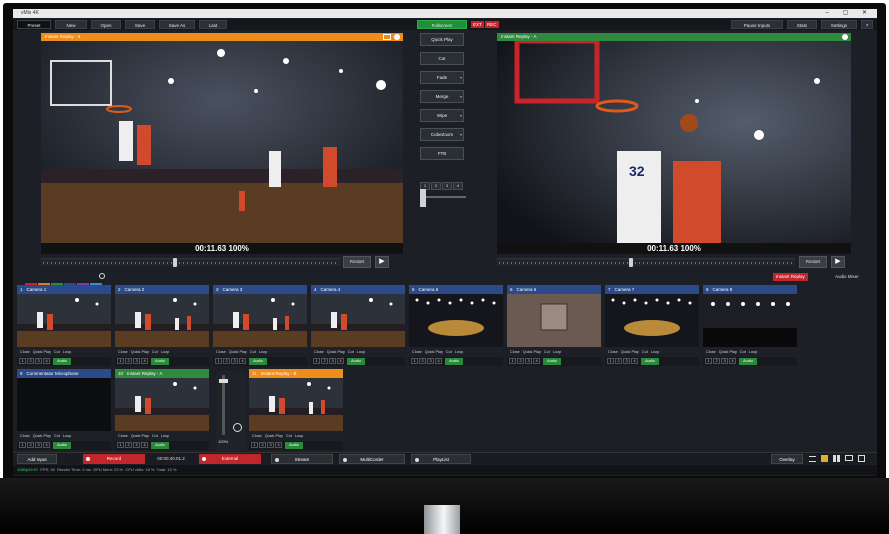 The height and width of the screenshot is (534, 889). I want to click on input-tile: 7 Camera 7 Close Quick Play Cut Loop 1 2 3 4 Audio, so click(652, 326).